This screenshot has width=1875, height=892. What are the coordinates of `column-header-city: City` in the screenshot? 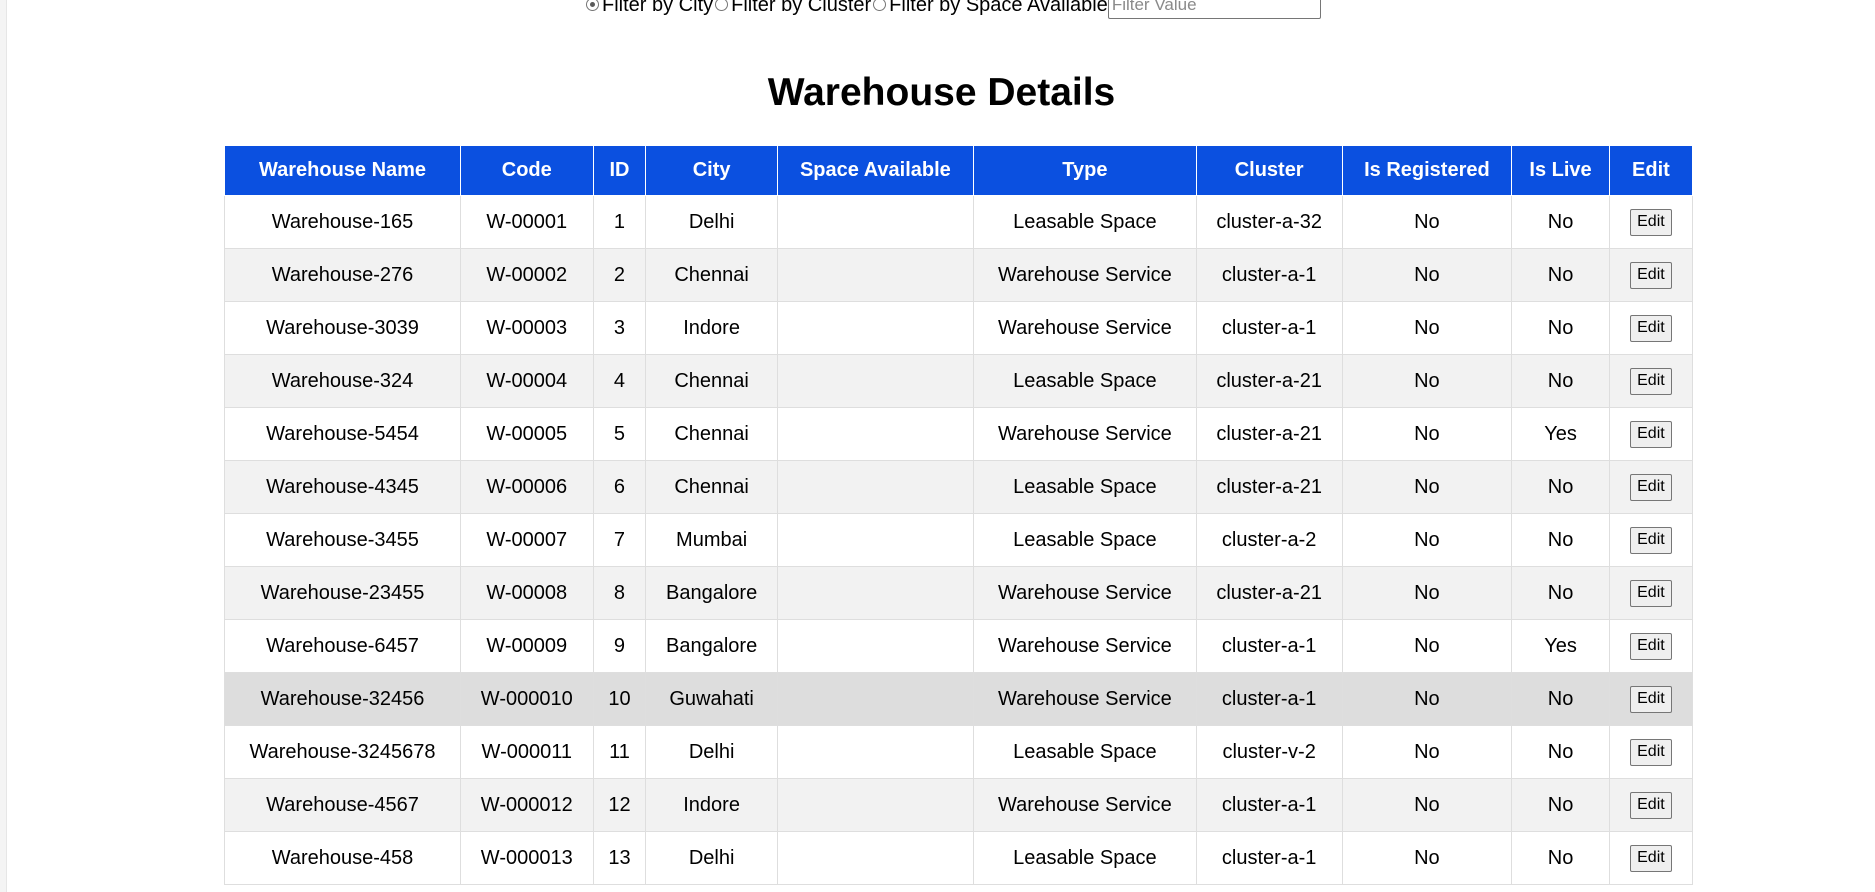 It's located at (711, 170).